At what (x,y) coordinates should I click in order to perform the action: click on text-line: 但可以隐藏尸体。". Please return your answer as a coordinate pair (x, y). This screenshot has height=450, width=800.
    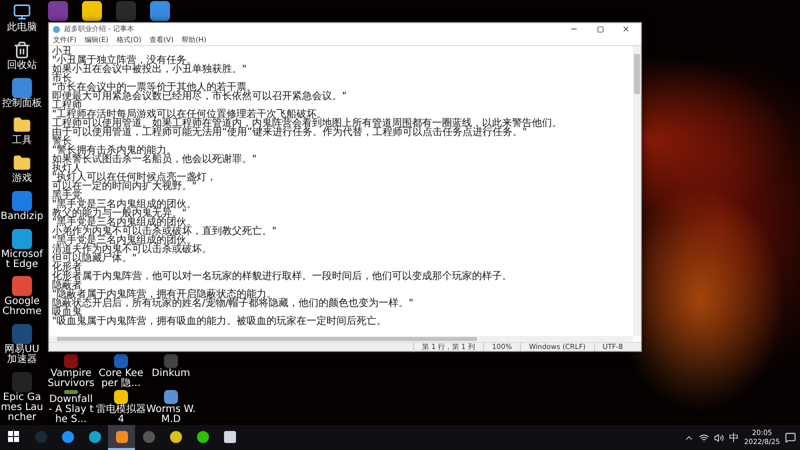
    Looking at the image, I should click on (94, 258).